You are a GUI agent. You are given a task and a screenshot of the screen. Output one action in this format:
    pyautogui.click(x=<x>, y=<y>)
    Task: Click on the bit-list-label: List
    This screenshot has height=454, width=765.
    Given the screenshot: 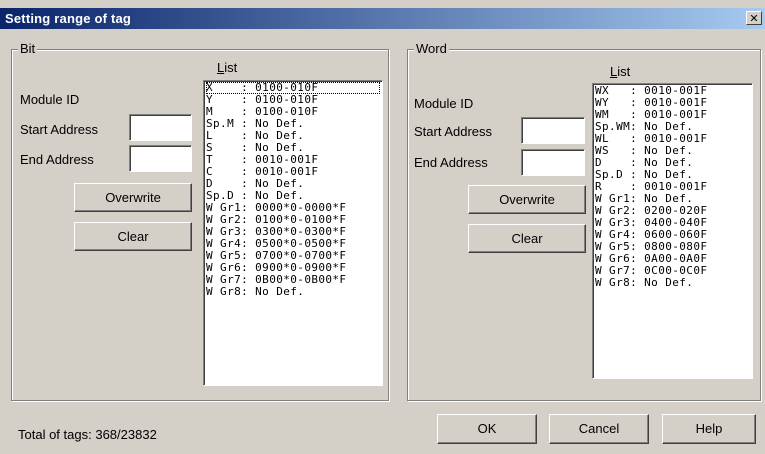 What is the action you would take?
    pyautogui.click(x=227, y=67)
    